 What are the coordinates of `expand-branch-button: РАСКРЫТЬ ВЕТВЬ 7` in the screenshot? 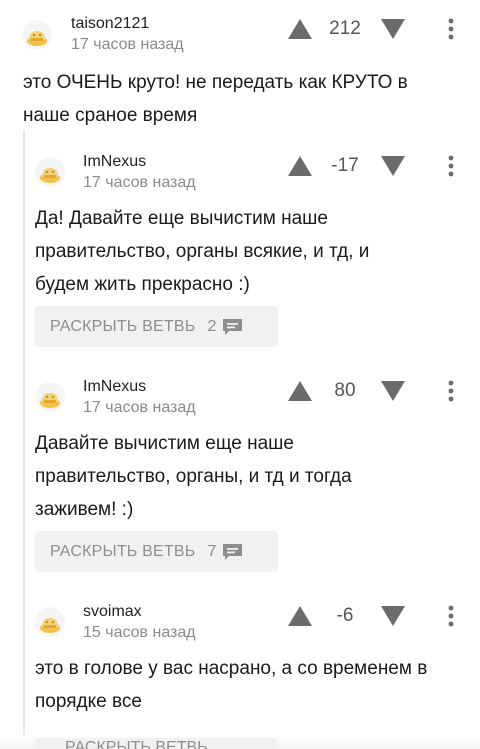 It's located at (156, 551).